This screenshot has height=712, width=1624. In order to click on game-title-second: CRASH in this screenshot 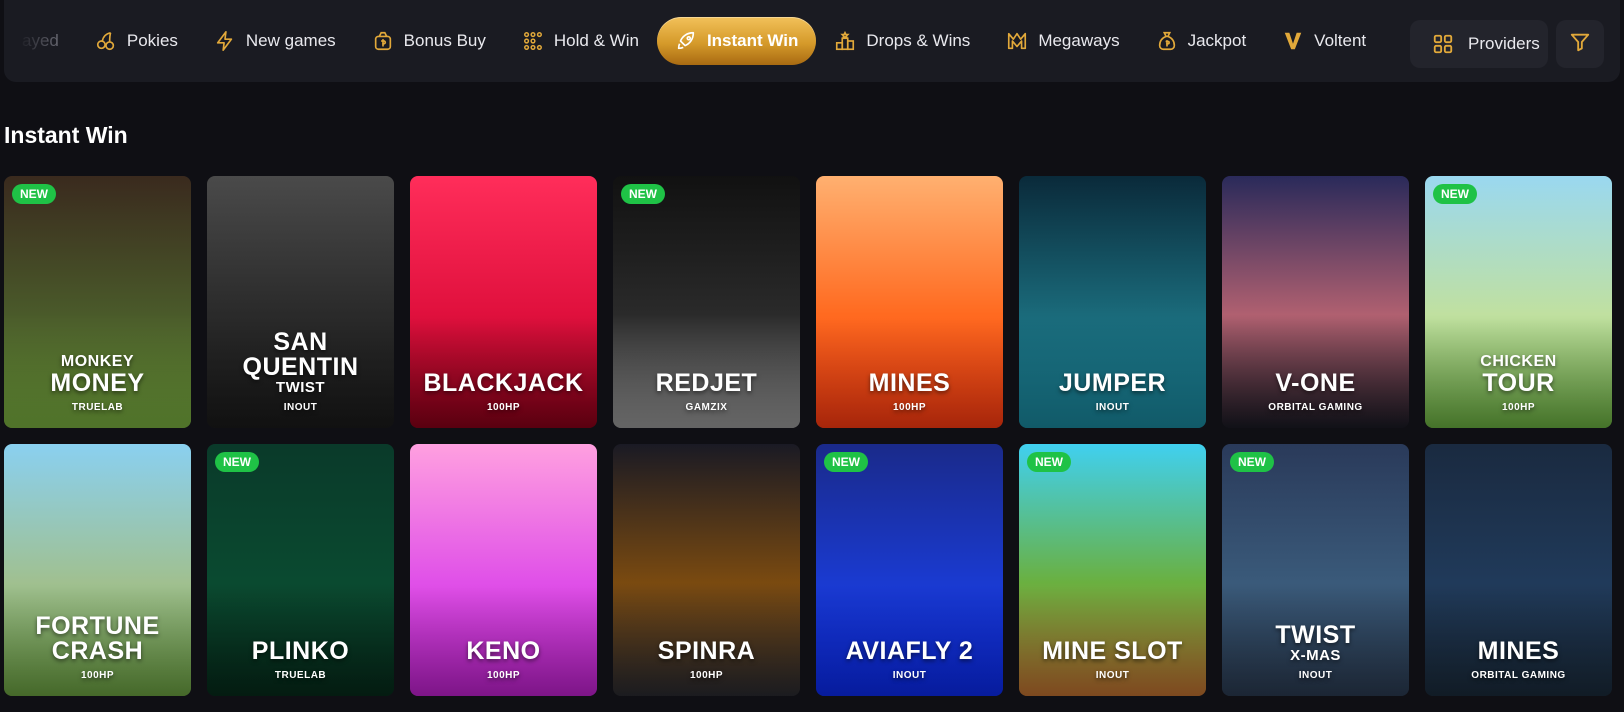, I will do `click(97, 651)`.